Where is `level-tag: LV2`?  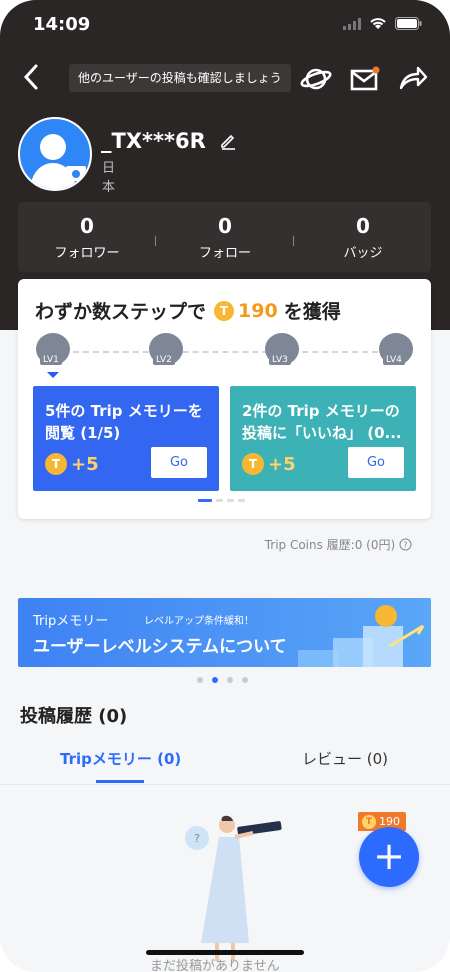 level-tag: LV2 is located at coordinates (164, 360).